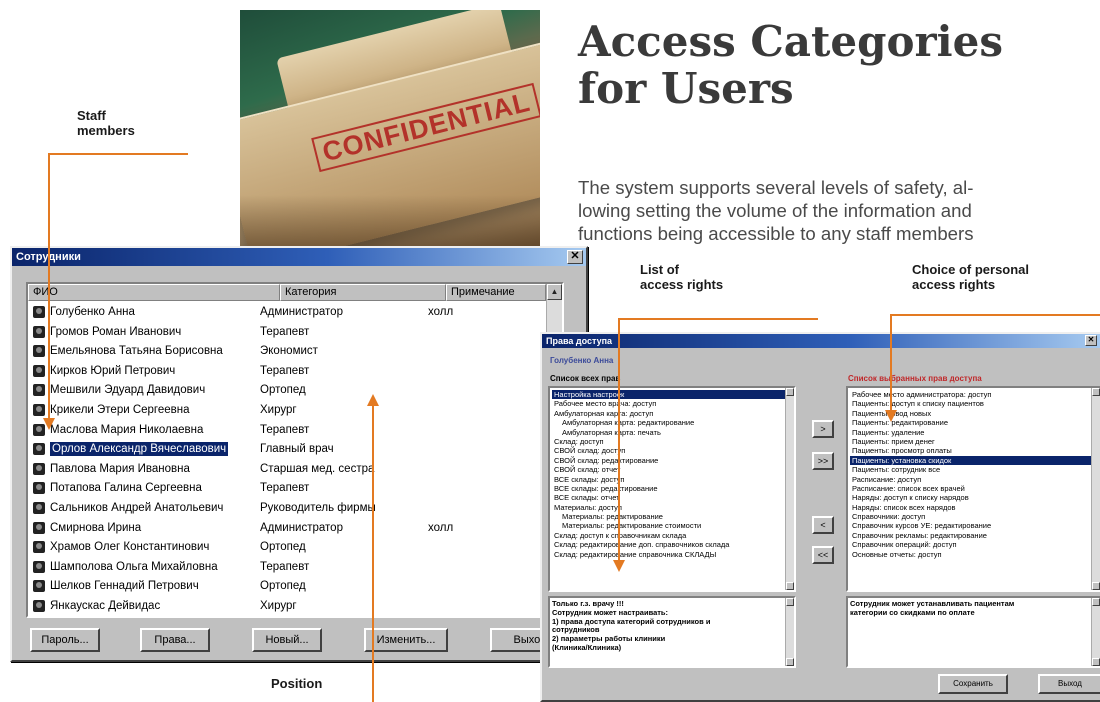 This screenshot has width=1100, height=702. I want to click on callout-line: List of, so click(659, 269).